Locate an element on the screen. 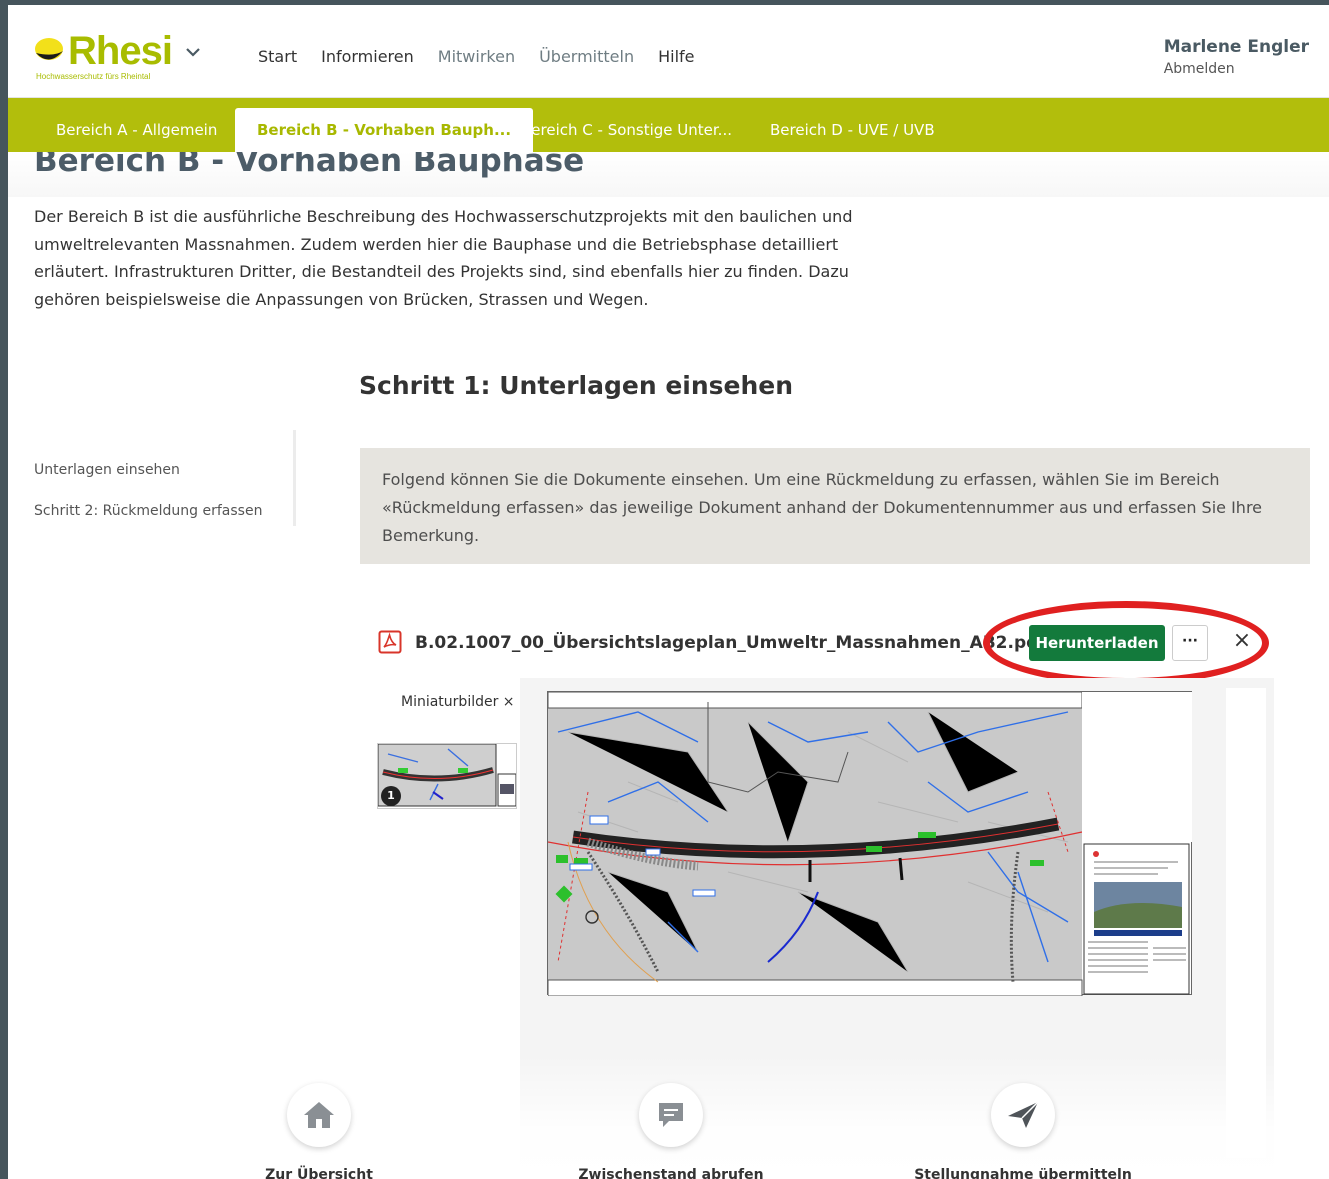 The image size is (1329, 1179). submit-statement-action: Stellungnahme übermitteln is located at coordinates (1023, 1131).